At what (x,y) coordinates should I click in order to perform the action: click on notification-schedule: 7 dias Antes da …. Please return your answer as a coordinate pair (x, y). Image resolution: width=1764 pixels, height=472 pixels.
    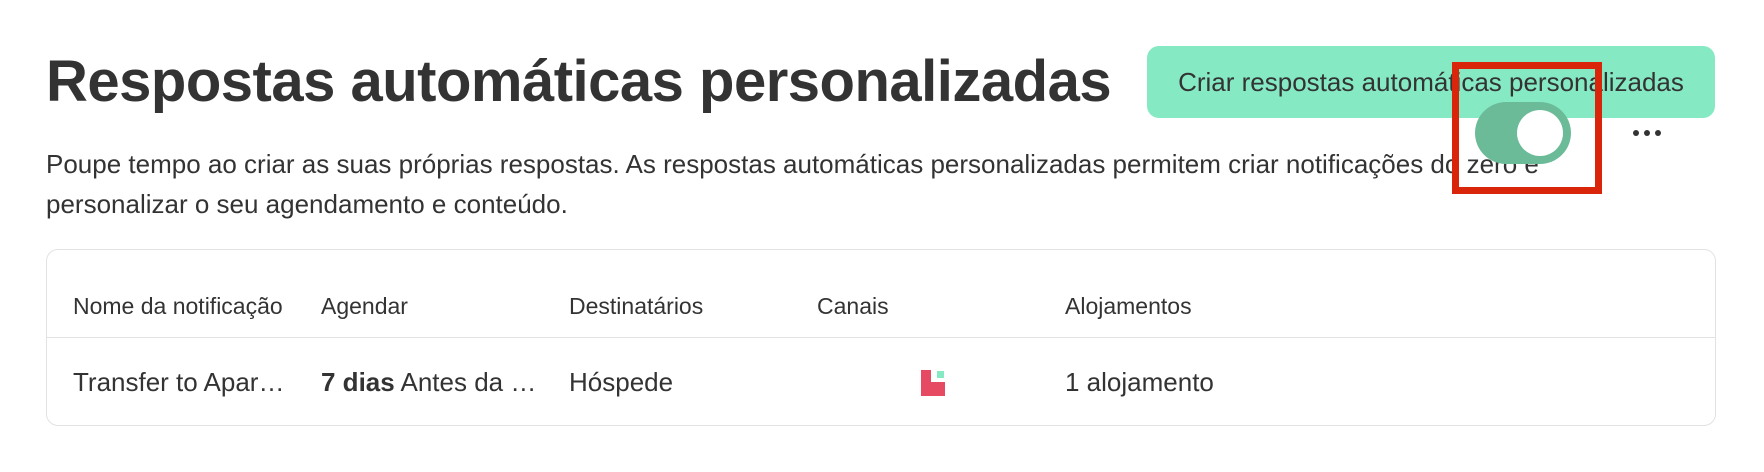
    Looking at the image, I should click on (436, 382).